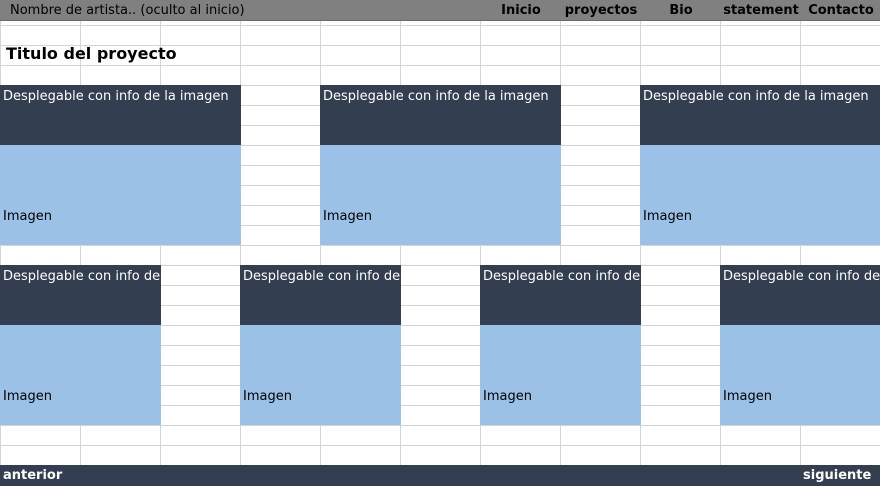  I want to click on nav-proyectos: proyectos, so click(601, 10).